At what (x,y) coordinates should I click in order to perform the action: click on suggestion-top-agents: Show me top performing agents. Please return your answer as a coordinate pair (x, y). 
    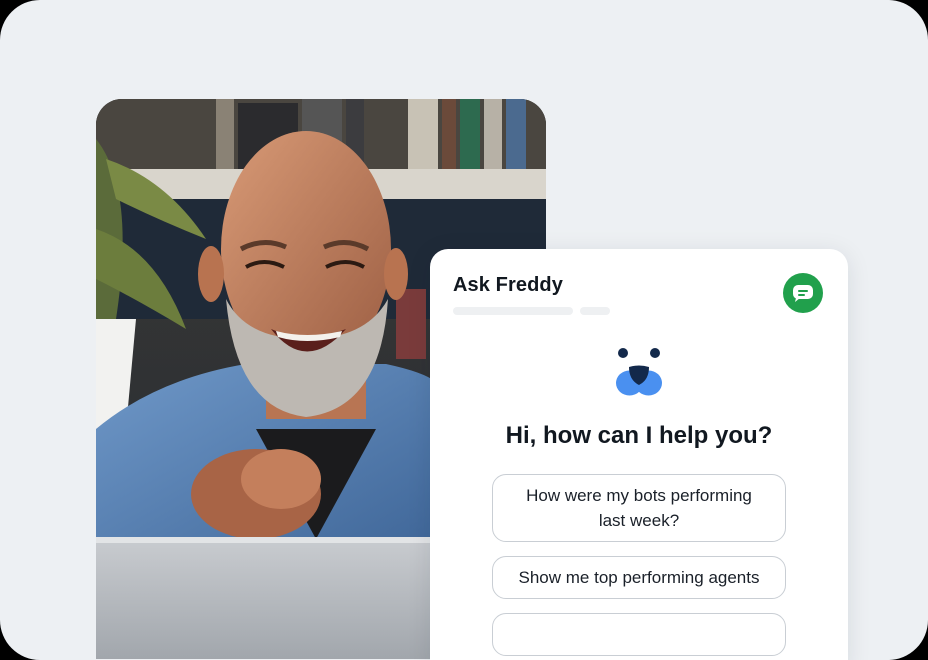
    Looking at the image, I should click on (639, 577).